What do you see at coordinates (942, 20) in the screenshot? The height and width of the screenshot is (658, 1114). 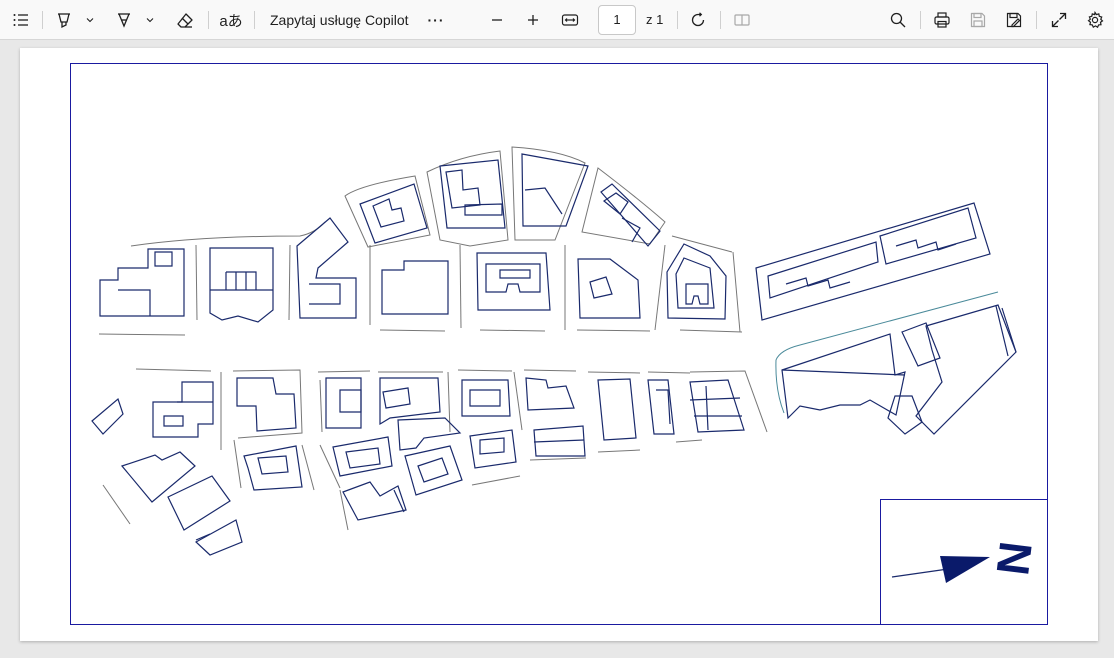 I see `print-icon` at bounding box center [942, 20].